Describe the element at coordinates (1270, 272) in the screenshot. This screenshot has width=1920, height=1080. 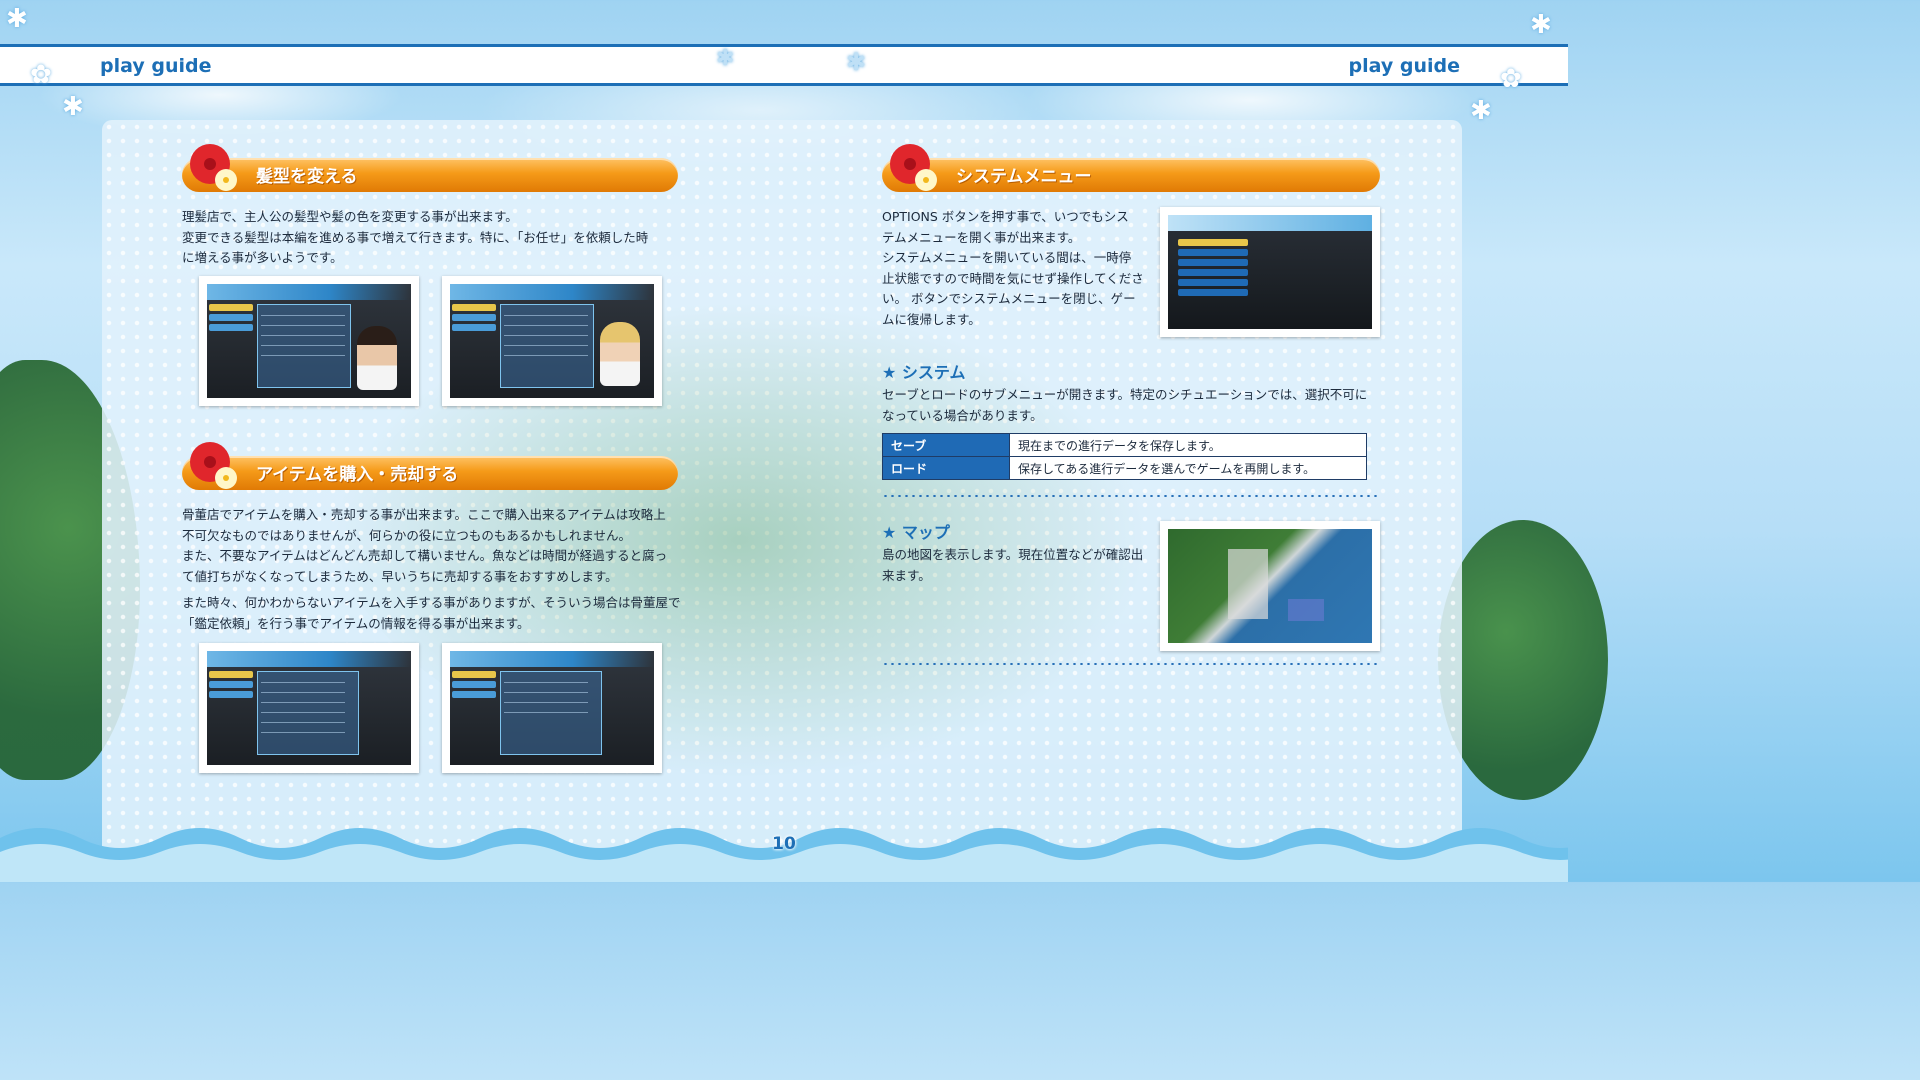
I see `screenshot-system-menu` at that location.